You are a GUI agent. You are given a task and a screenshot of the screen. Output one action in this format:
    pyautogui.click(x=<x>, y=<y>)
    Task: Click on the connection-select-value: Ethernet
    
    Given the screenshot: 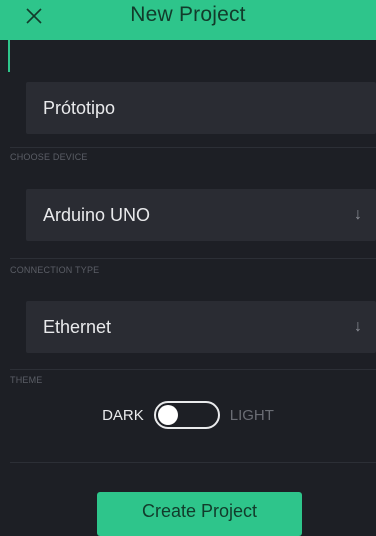 What is the action you would take?
    pyautogui.click(x=77, y=326)
    